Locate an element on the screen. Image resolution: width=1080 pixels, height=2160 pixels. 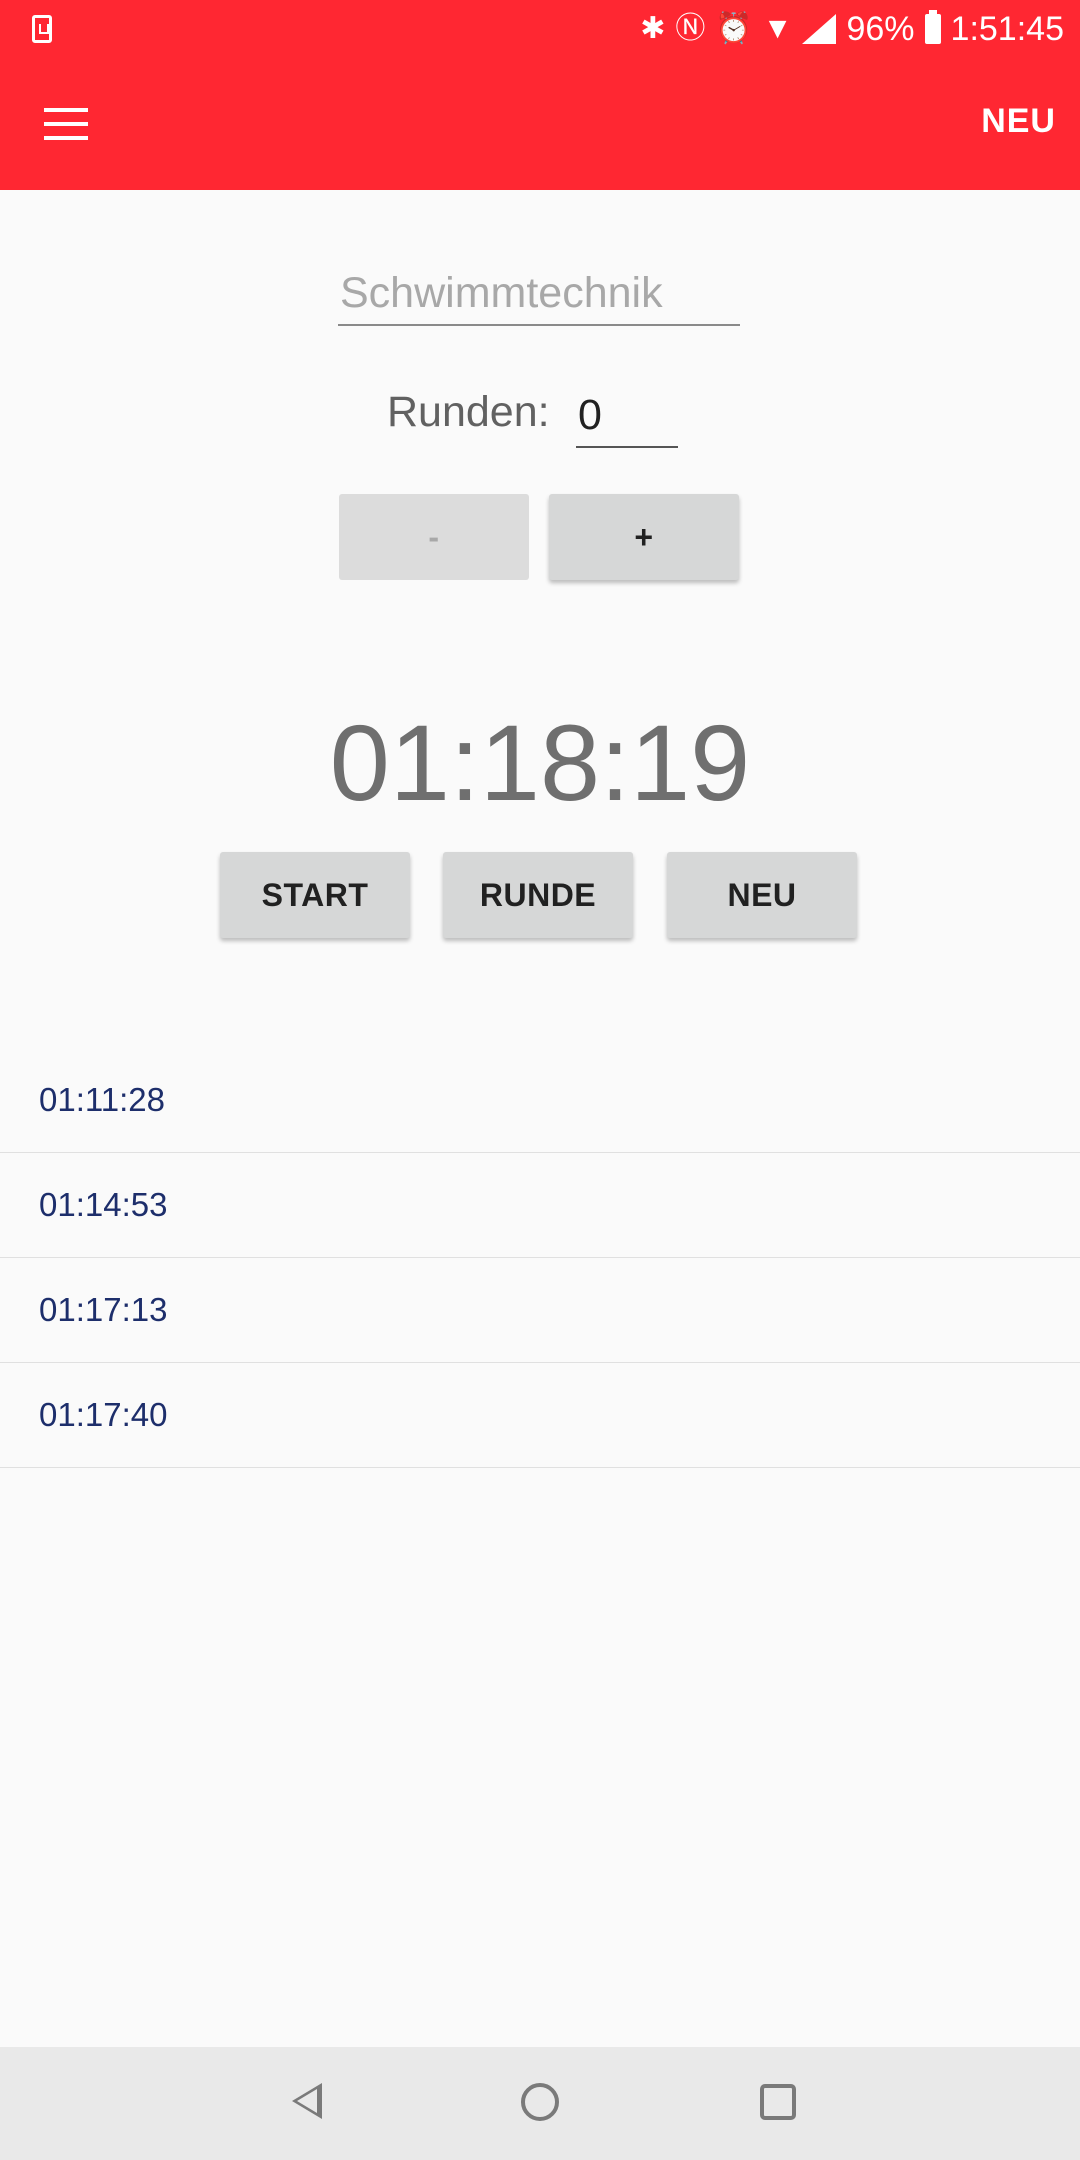
battery-icon is located at coordinates (932, 27).